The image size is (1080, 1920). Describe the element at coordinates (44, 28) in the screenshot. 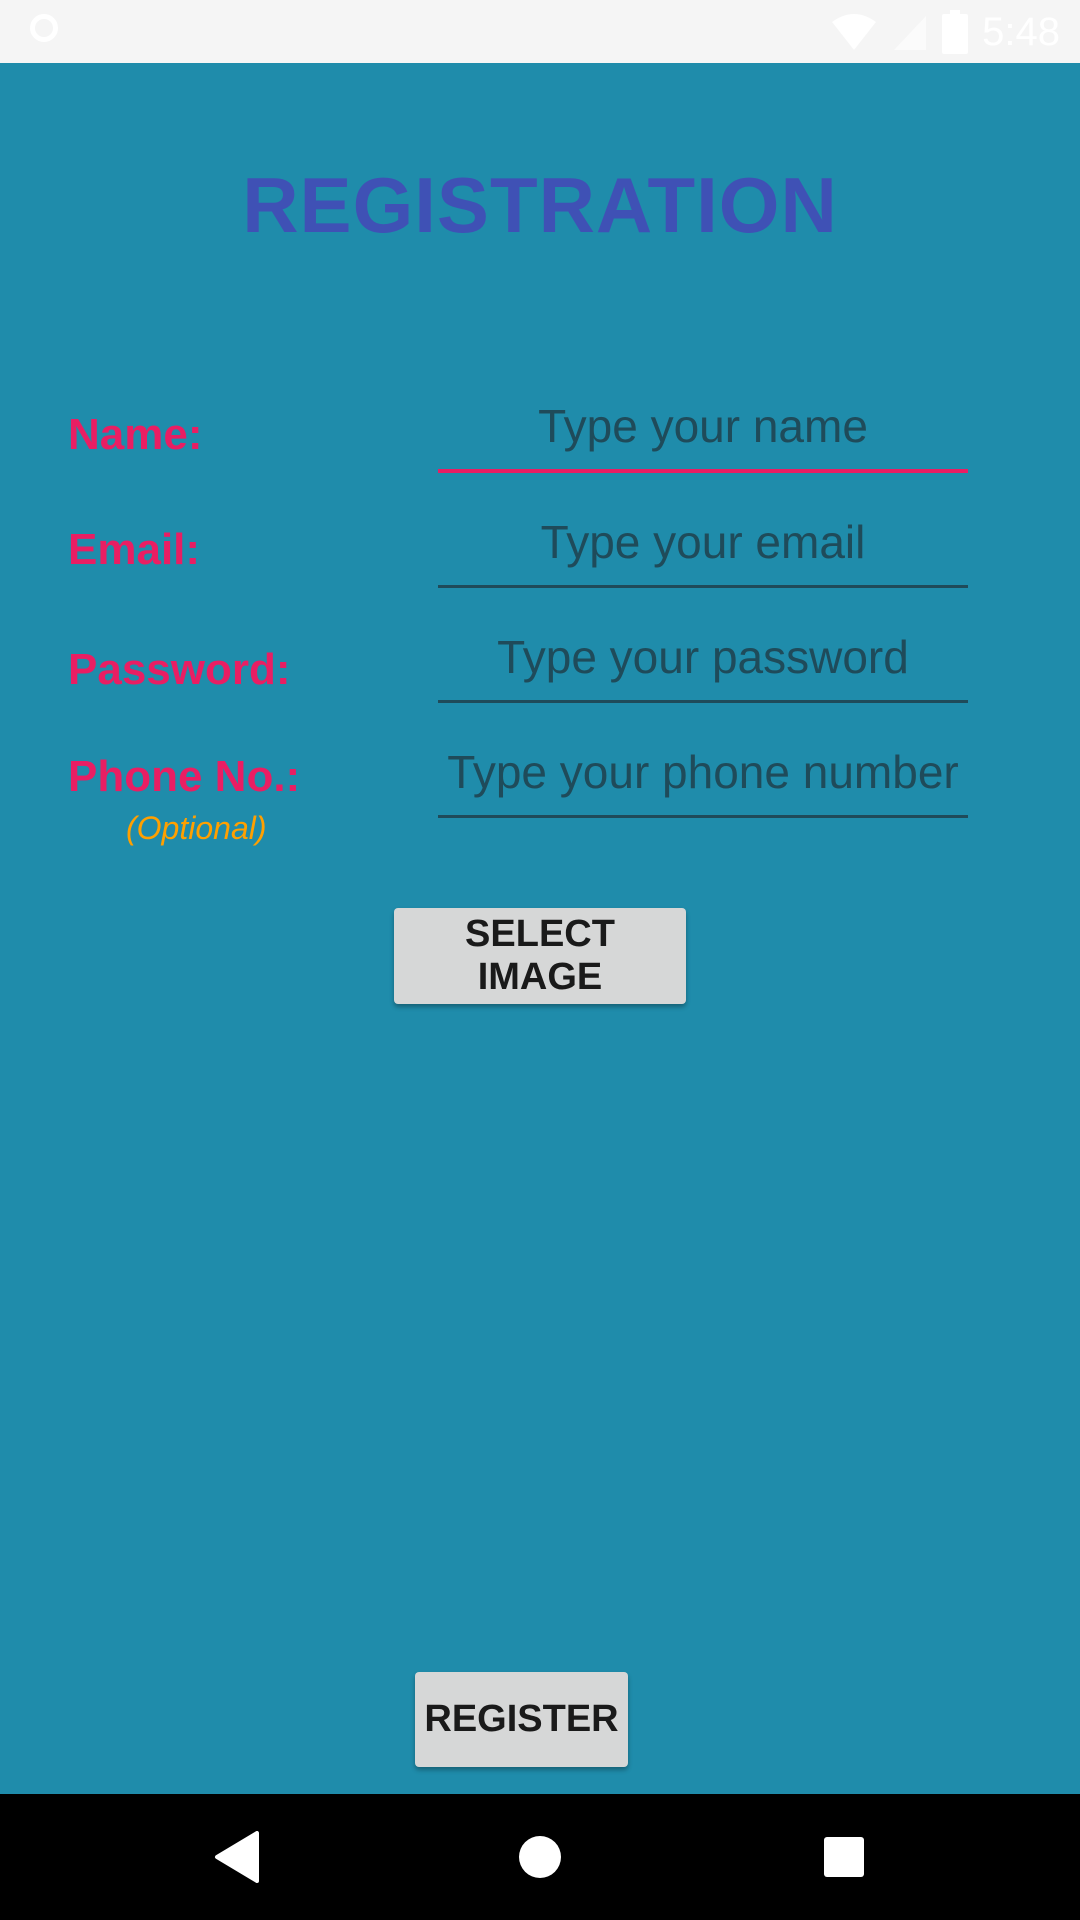

I see `notification-circle-icon` at that location.